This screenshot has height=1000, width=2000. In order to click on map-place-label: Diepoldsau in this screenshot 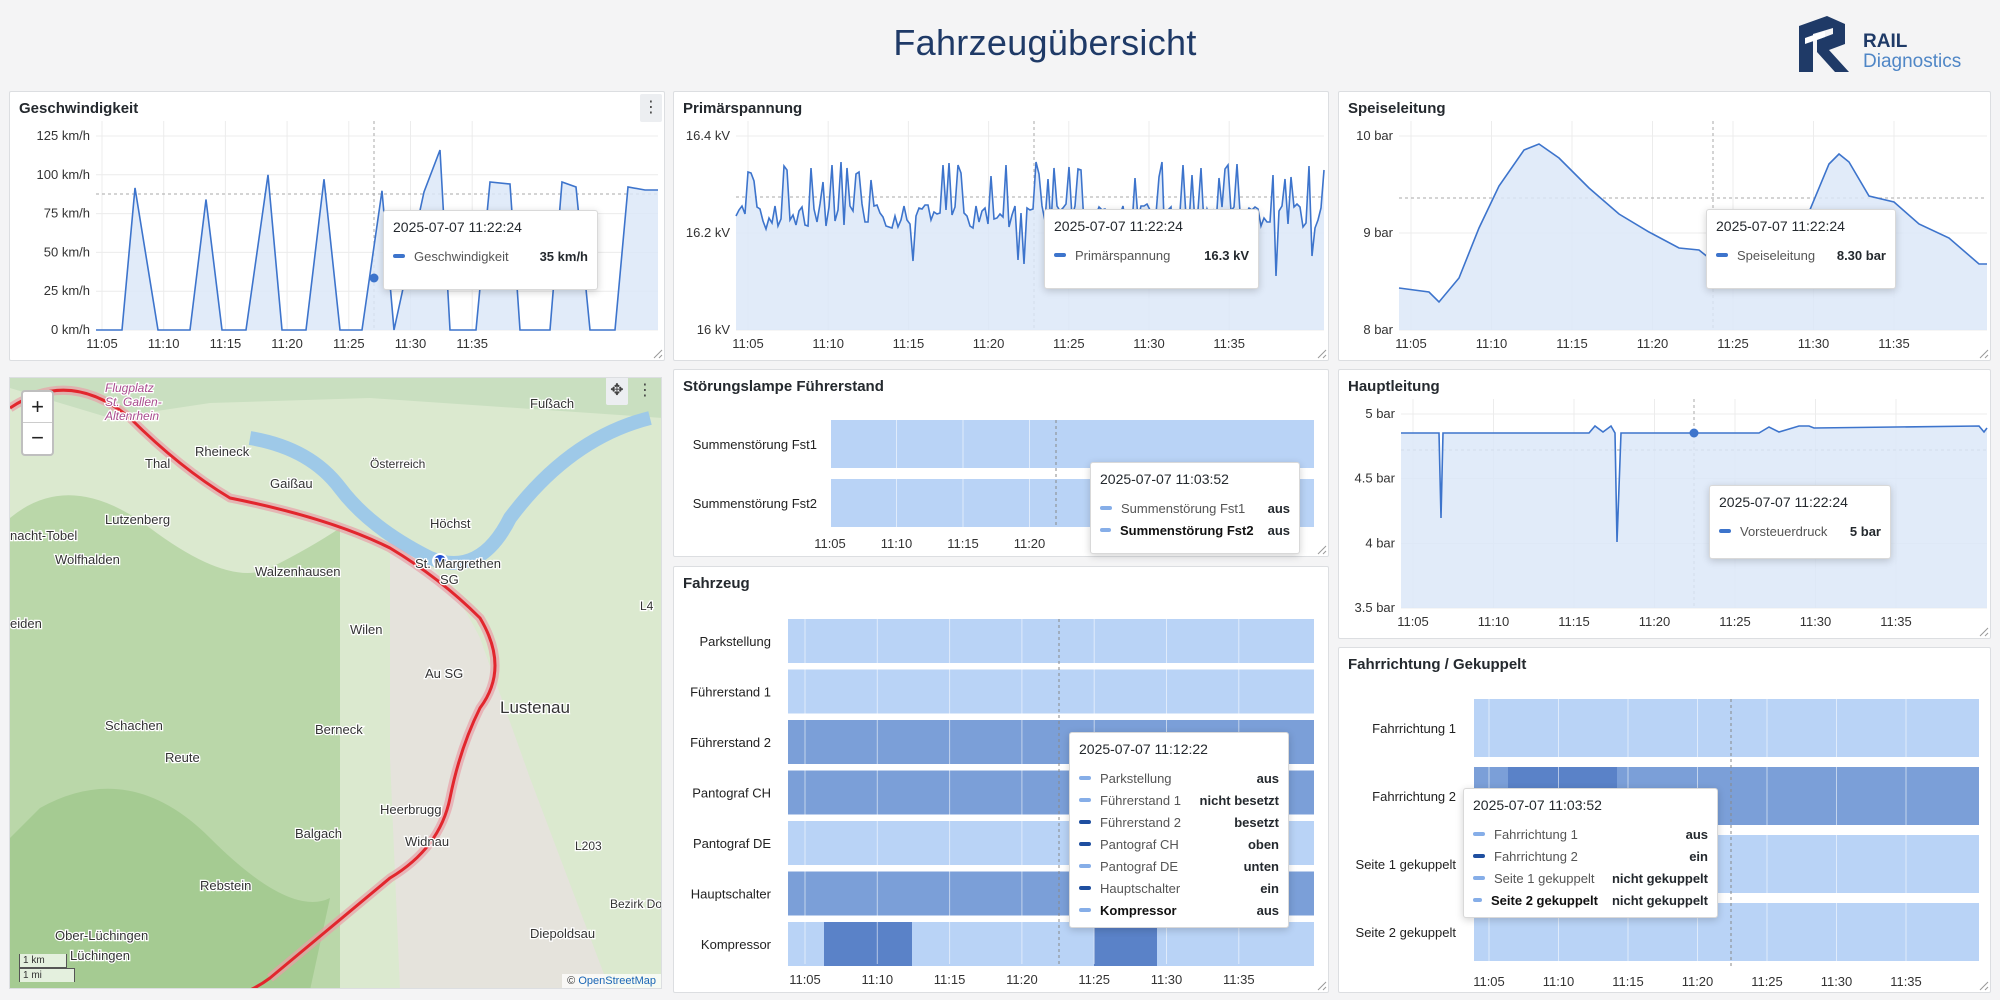, I will do `click(562, 933)`.